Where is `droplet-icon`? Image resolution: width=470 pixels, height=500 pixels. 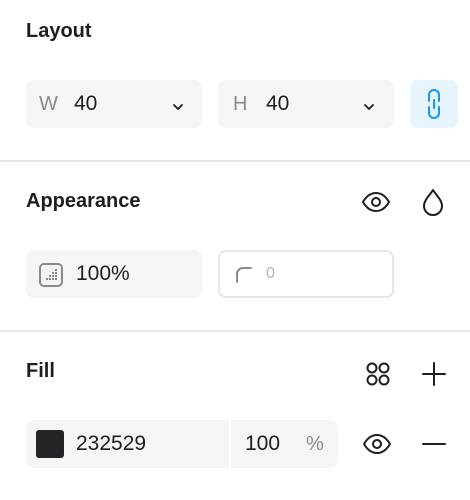 droplet-icon is located at coordinates (433, 202).